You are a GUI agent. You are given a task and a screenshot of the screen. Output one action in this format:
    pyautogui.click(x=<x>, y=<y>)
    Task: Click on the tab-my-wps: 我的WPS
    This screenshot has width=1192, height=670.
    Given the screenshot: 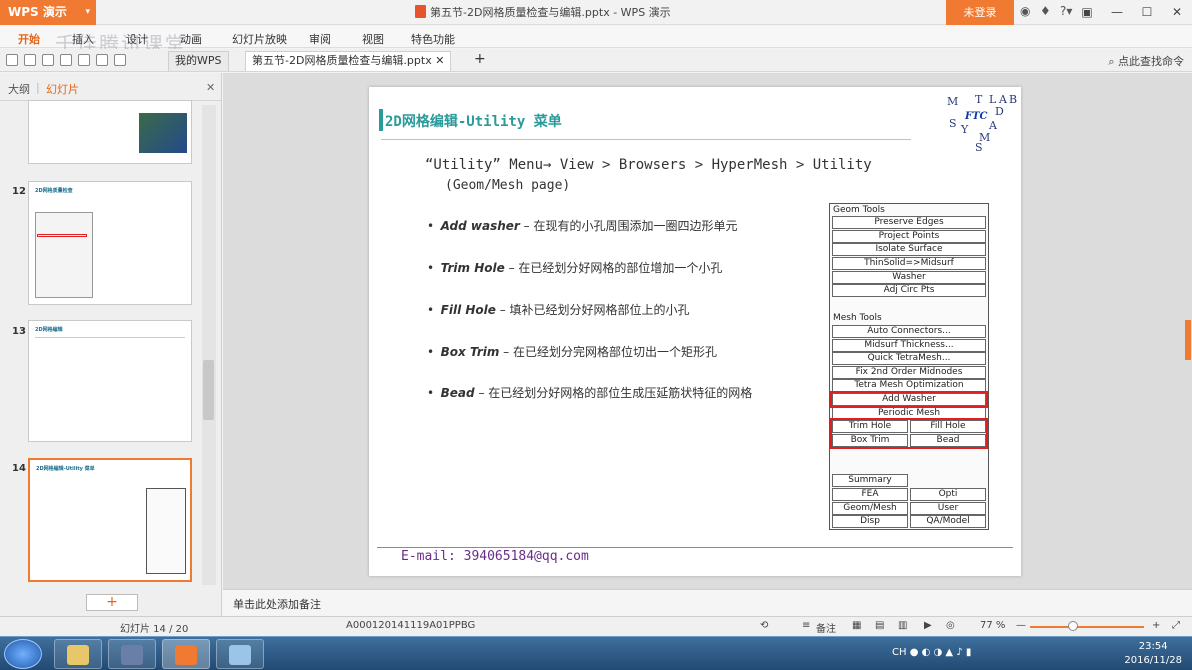 What is the action you would take?
    pyautogui.click(x=198, y=61)
    